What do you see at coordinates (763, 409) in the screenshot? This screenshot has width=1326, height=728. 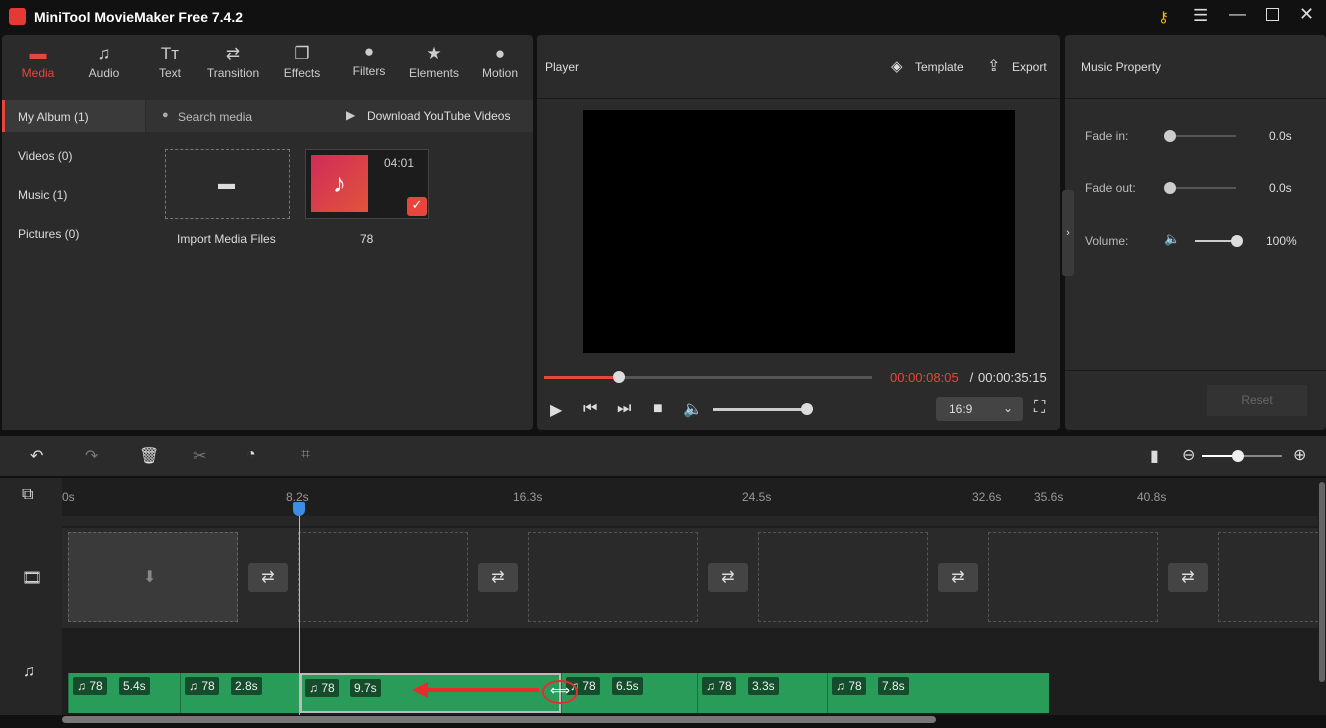 I see `volume-slider` at bounding box center [763, 409].